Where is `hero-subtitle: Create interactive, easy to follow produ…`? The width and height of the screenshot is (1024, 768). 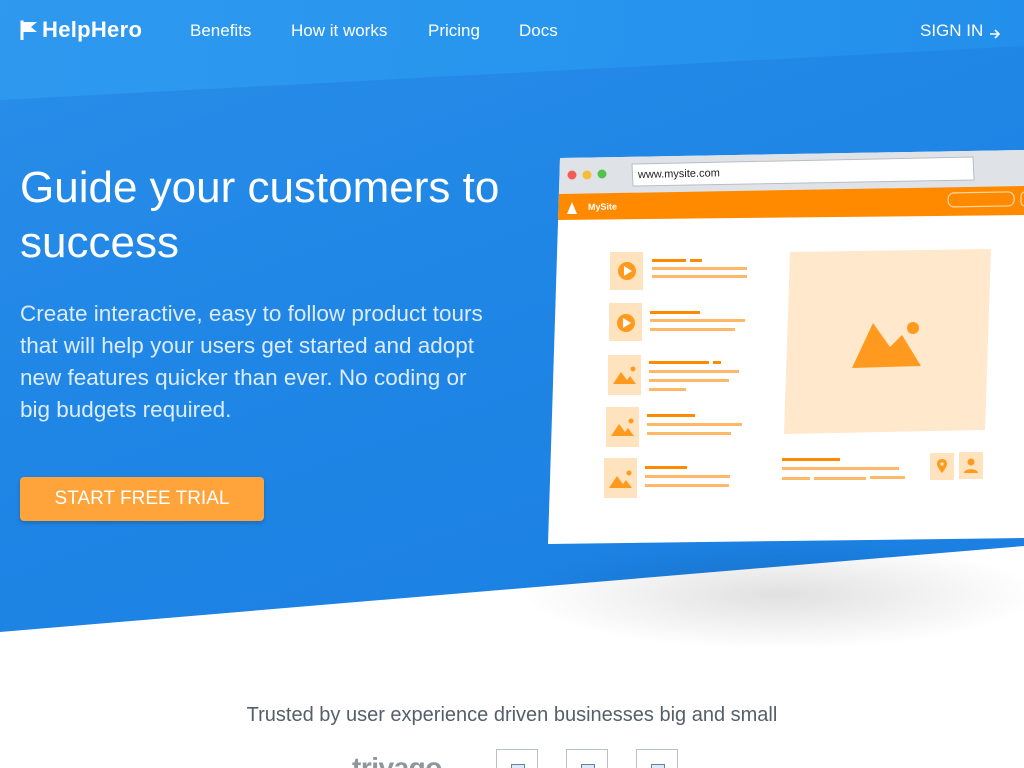
hero-subtitle: Create interactive, easy to follow produ… is located at coordinates (251, 361).